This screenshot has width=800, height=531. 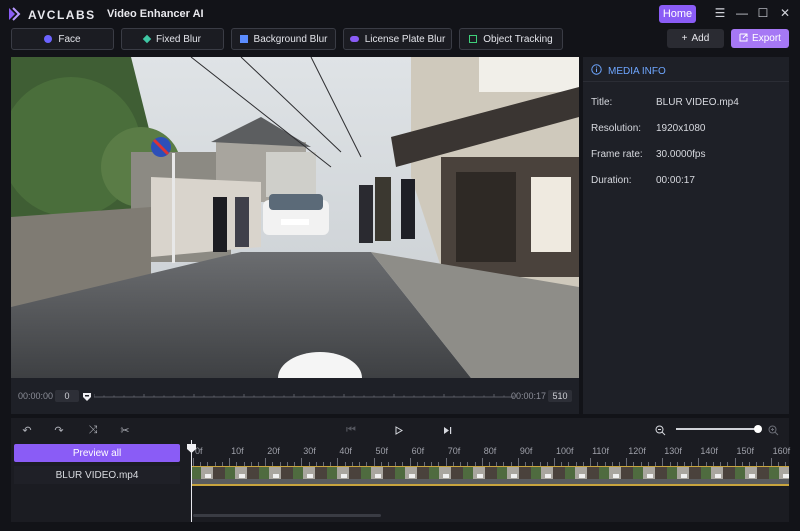 What do you see at coordinates (178, 39) in the screenshot?
I see `tool-fixed-blur-label: Fixed Blur` at bounding box center [178, 39].